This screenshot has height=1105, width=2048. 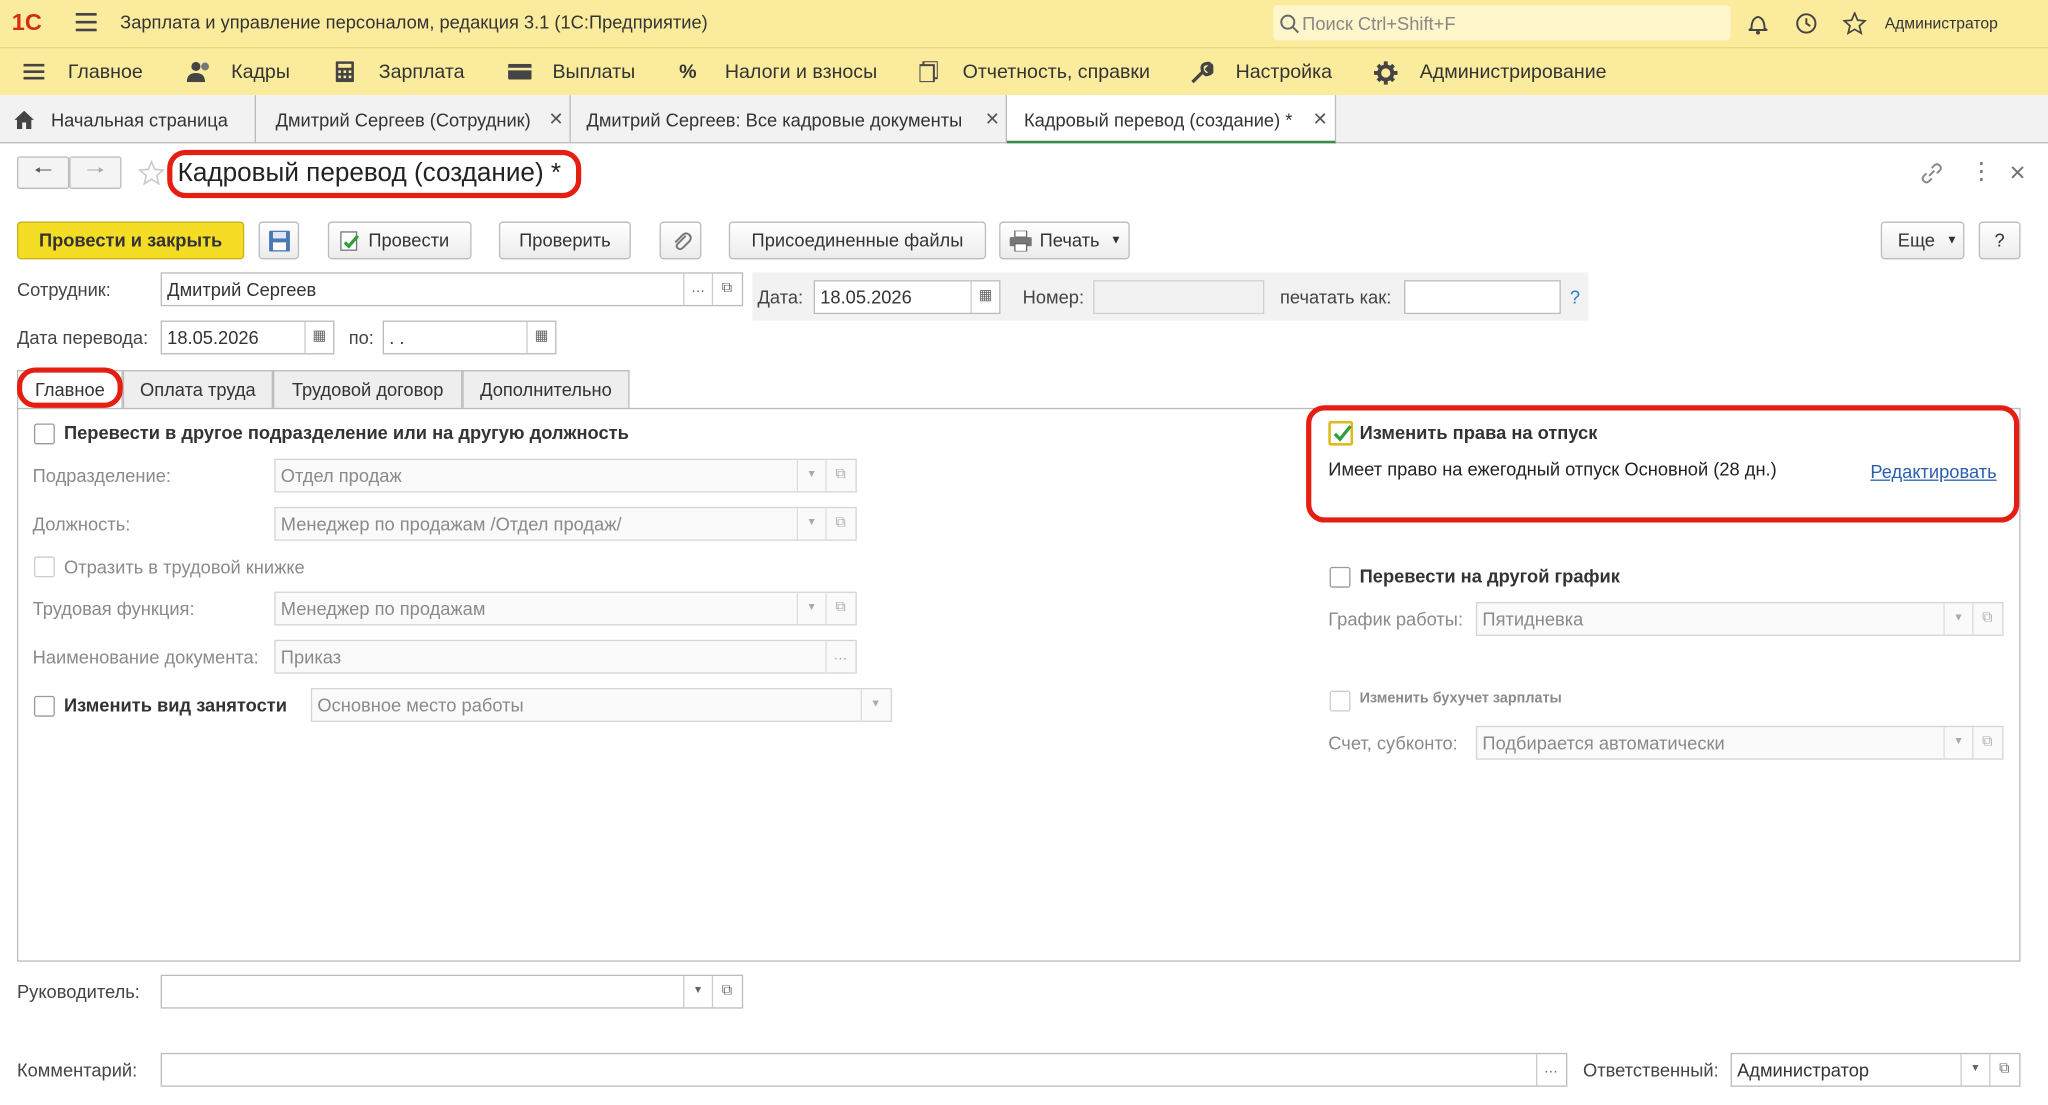 I want to click on print-button-label: Печать, so click(x=1069, y=240).